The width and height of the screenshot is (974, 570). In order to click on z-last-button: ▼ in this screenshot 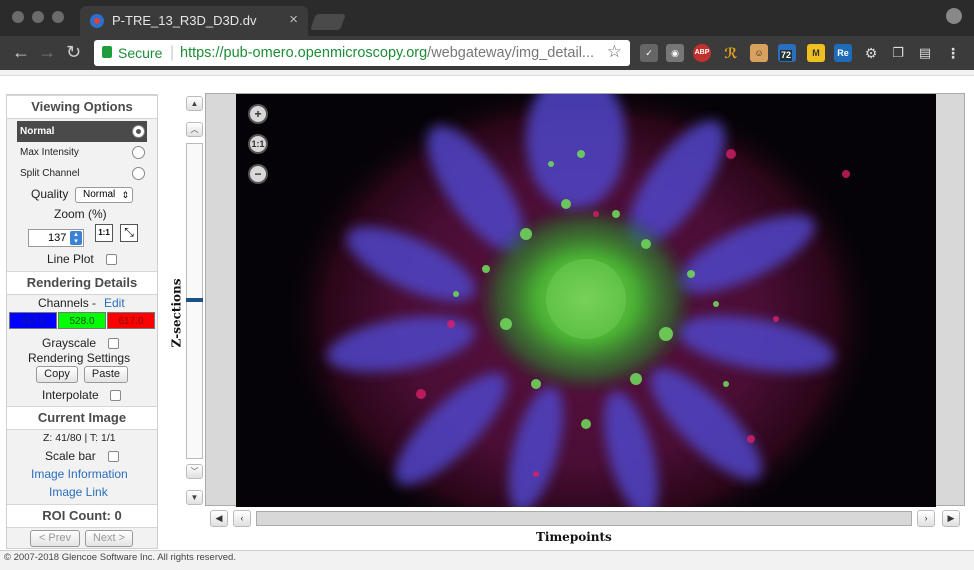, I will do `click(194, 497)`.